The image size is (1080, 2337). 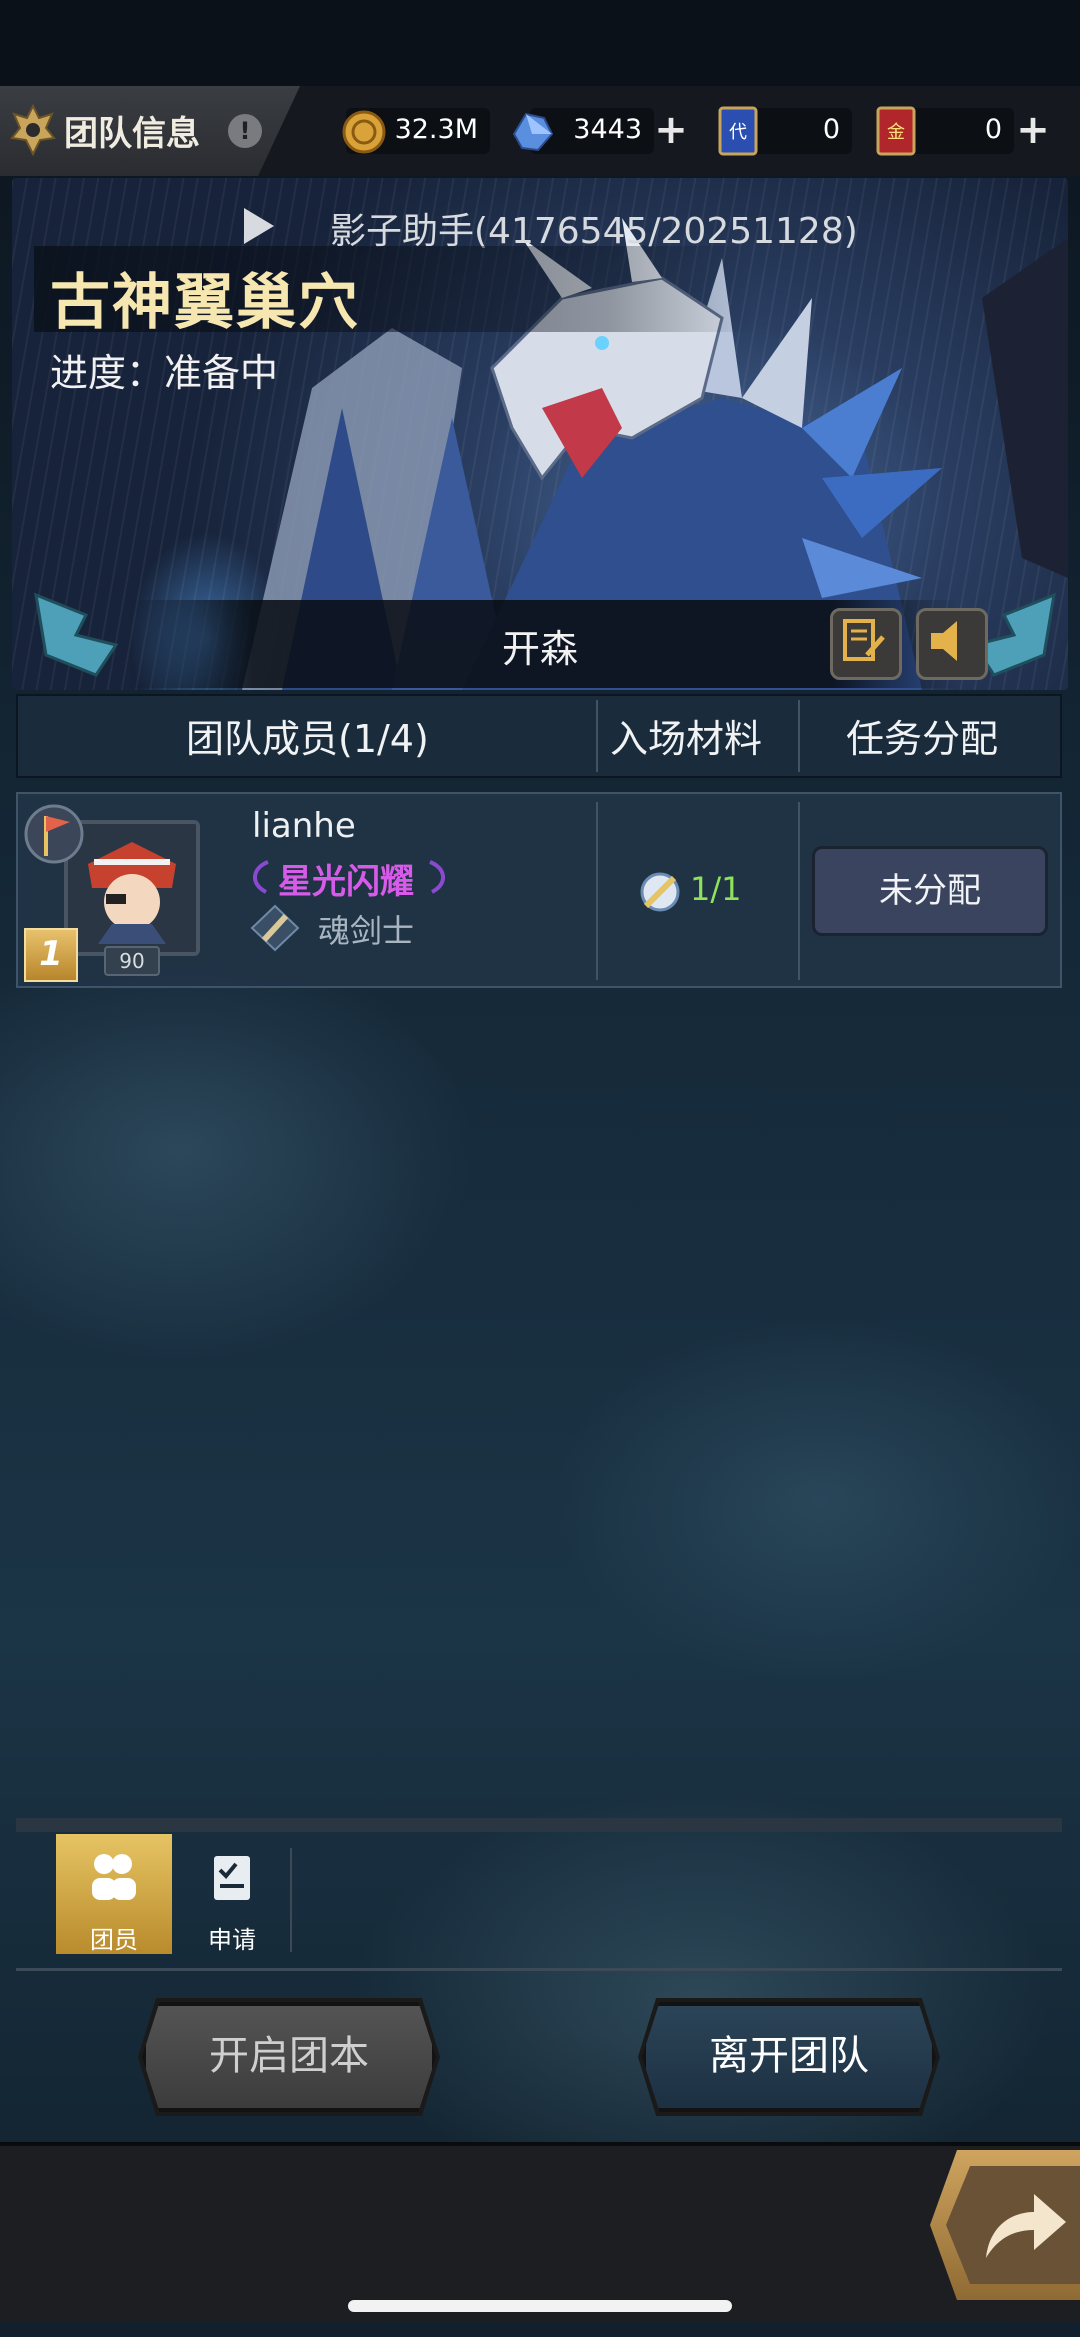 I want to click on share-arrow-icon, so click(x=1026, y=2226).